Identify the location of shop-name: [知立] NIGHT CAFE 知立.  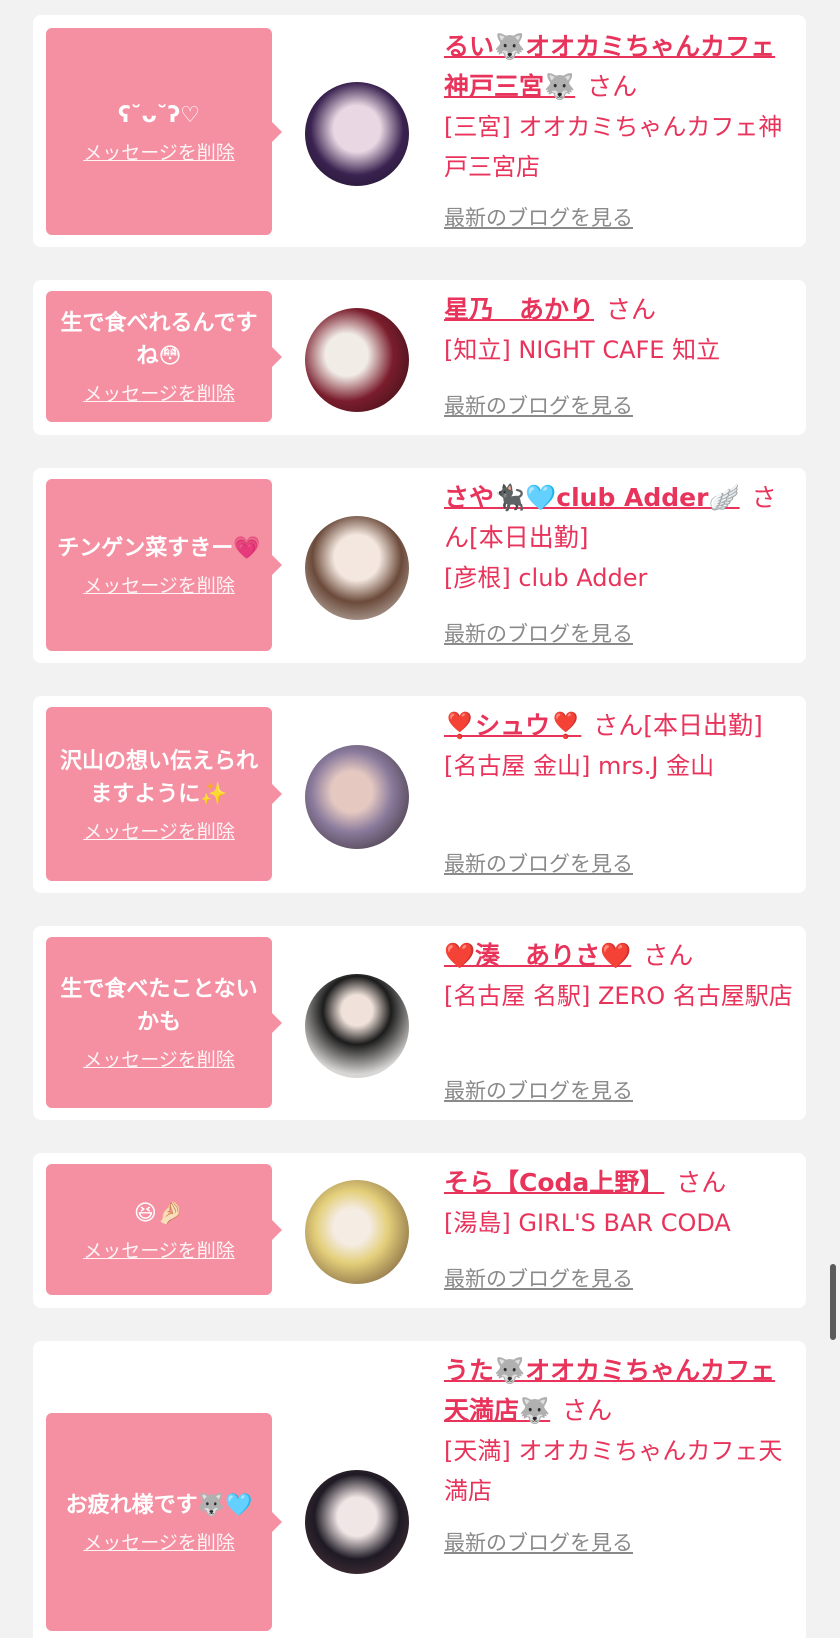
(582, 350).